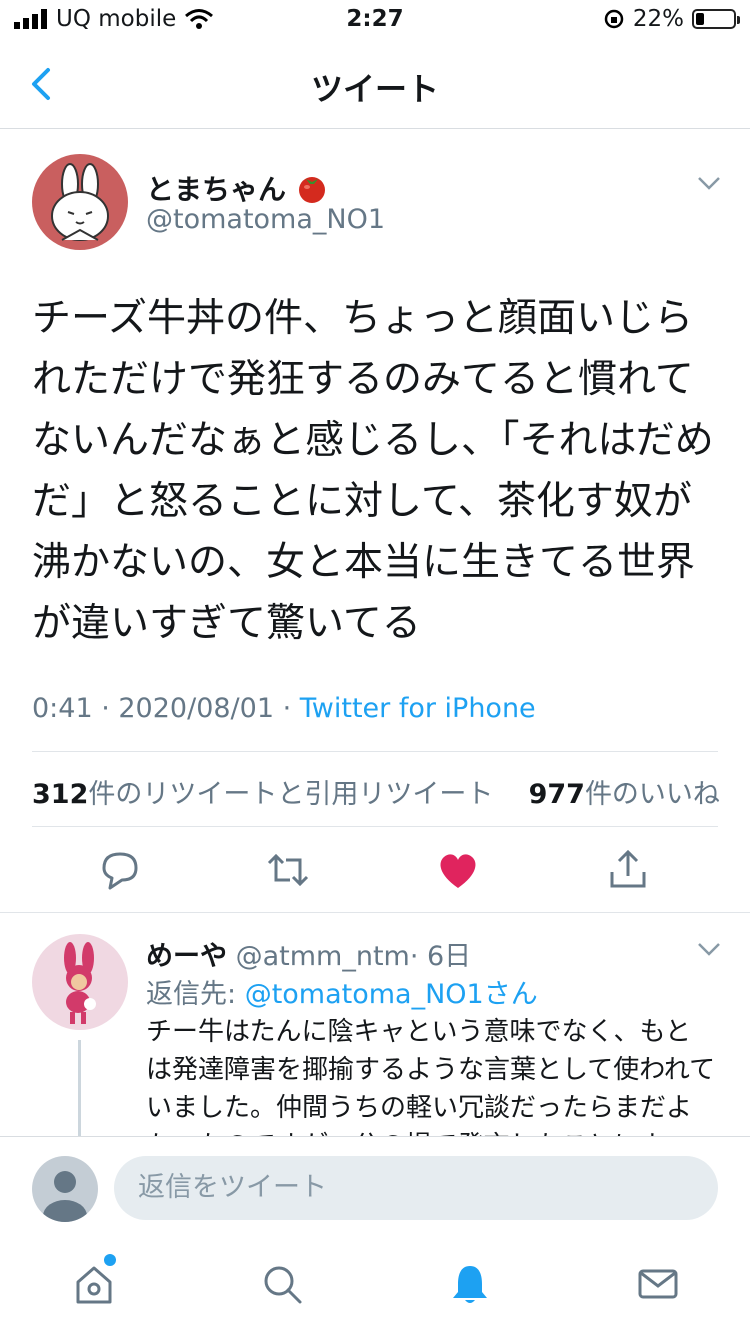  I want to click on author-handle: @tomatoma_NO1, so click(266, 219).